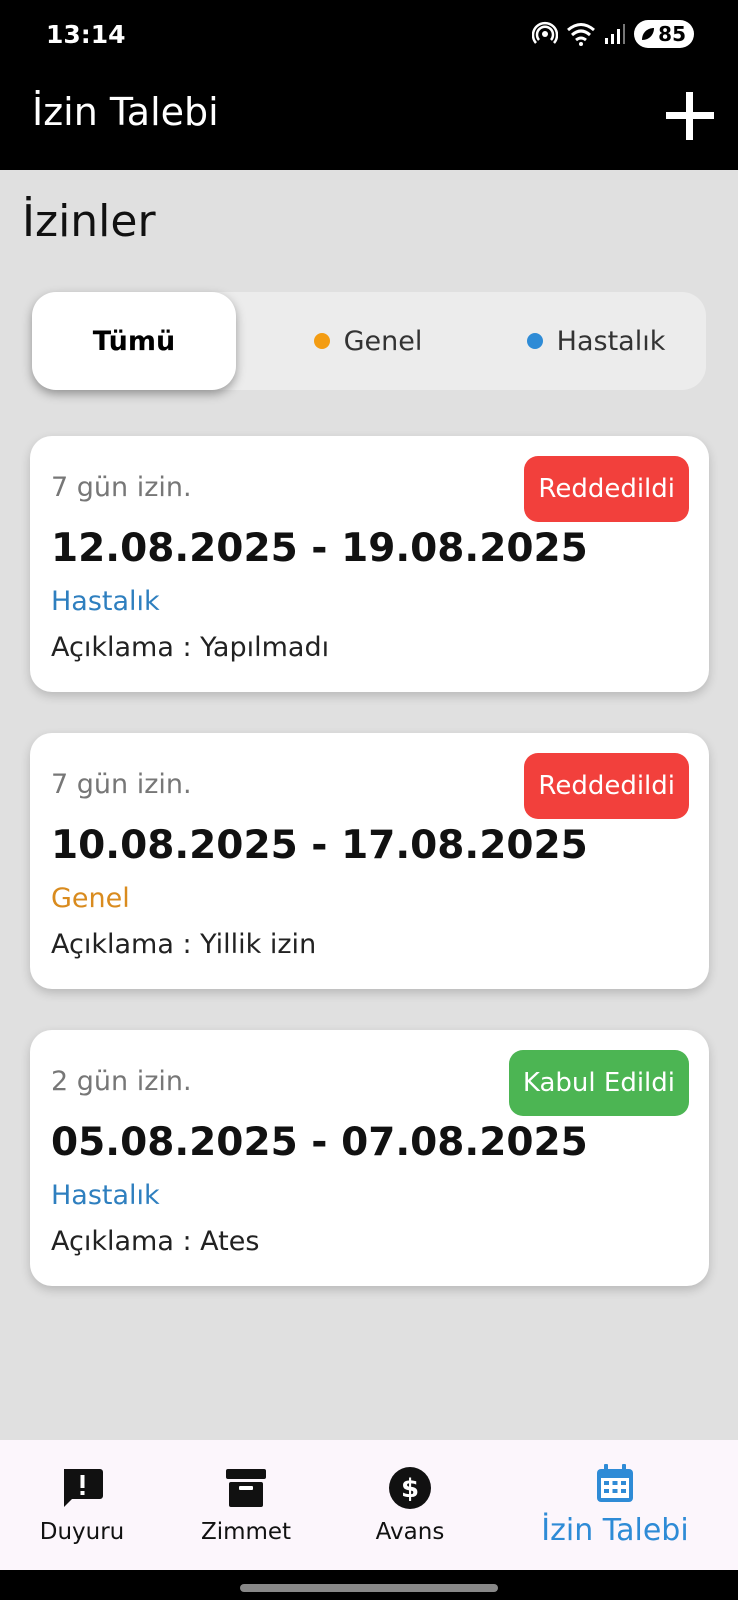 This screenshot has height=1600, width=738. What do you see at coordinates (383, 341) in the screenshot?
I see `filter-general-label: Genel` at bounding box center [383, 341].